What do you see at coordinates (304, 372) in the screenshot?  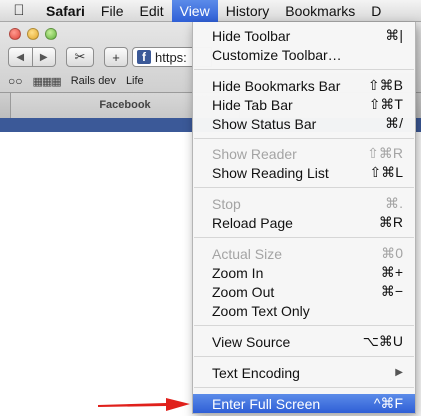 I see `menu-item-text-encoding: Text Encoding ▶` at bounding box center [304, 372].